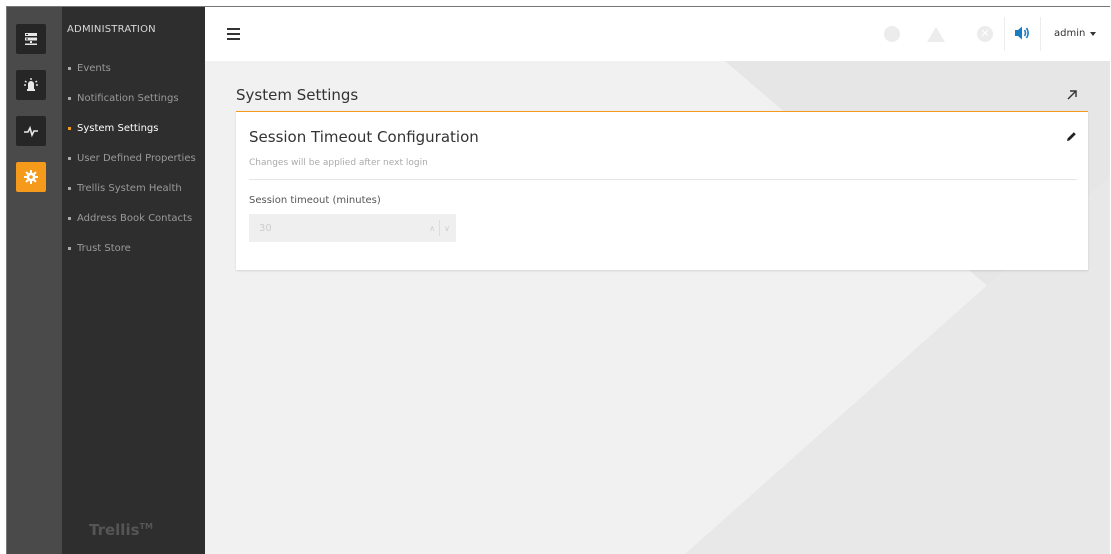 The width and height of the screenshot is (1111, 554). What do you see at coordinates (315, 200) in the screenshot?
I see `session-timeout-label: Session timeout (minutes)` at bounding box center [315, 200].